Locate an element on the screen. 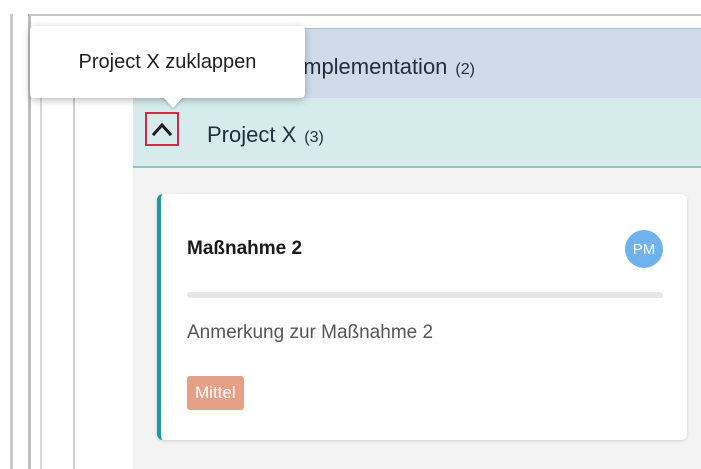  subgroup-header-project-x: Project X (3) is located at coordinates (417, 133).